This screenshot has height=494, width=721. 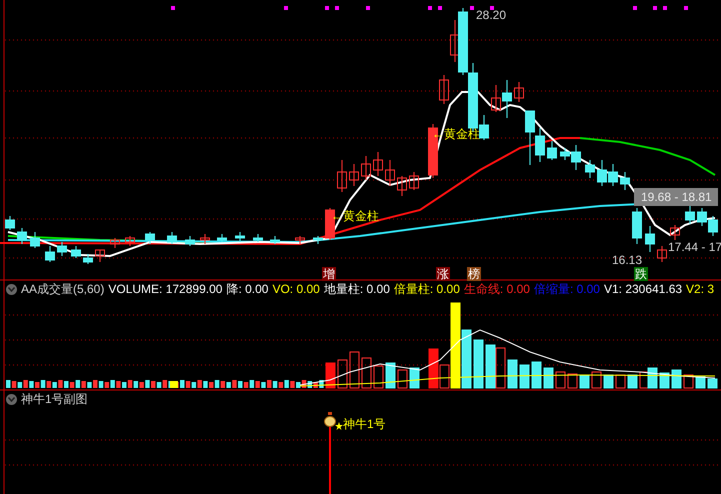 What do you see at coordinates (427, 289) in the screenshot?
I see `indicator-reading: 倍量柱: 0.00` at bounding box center [427, 289].